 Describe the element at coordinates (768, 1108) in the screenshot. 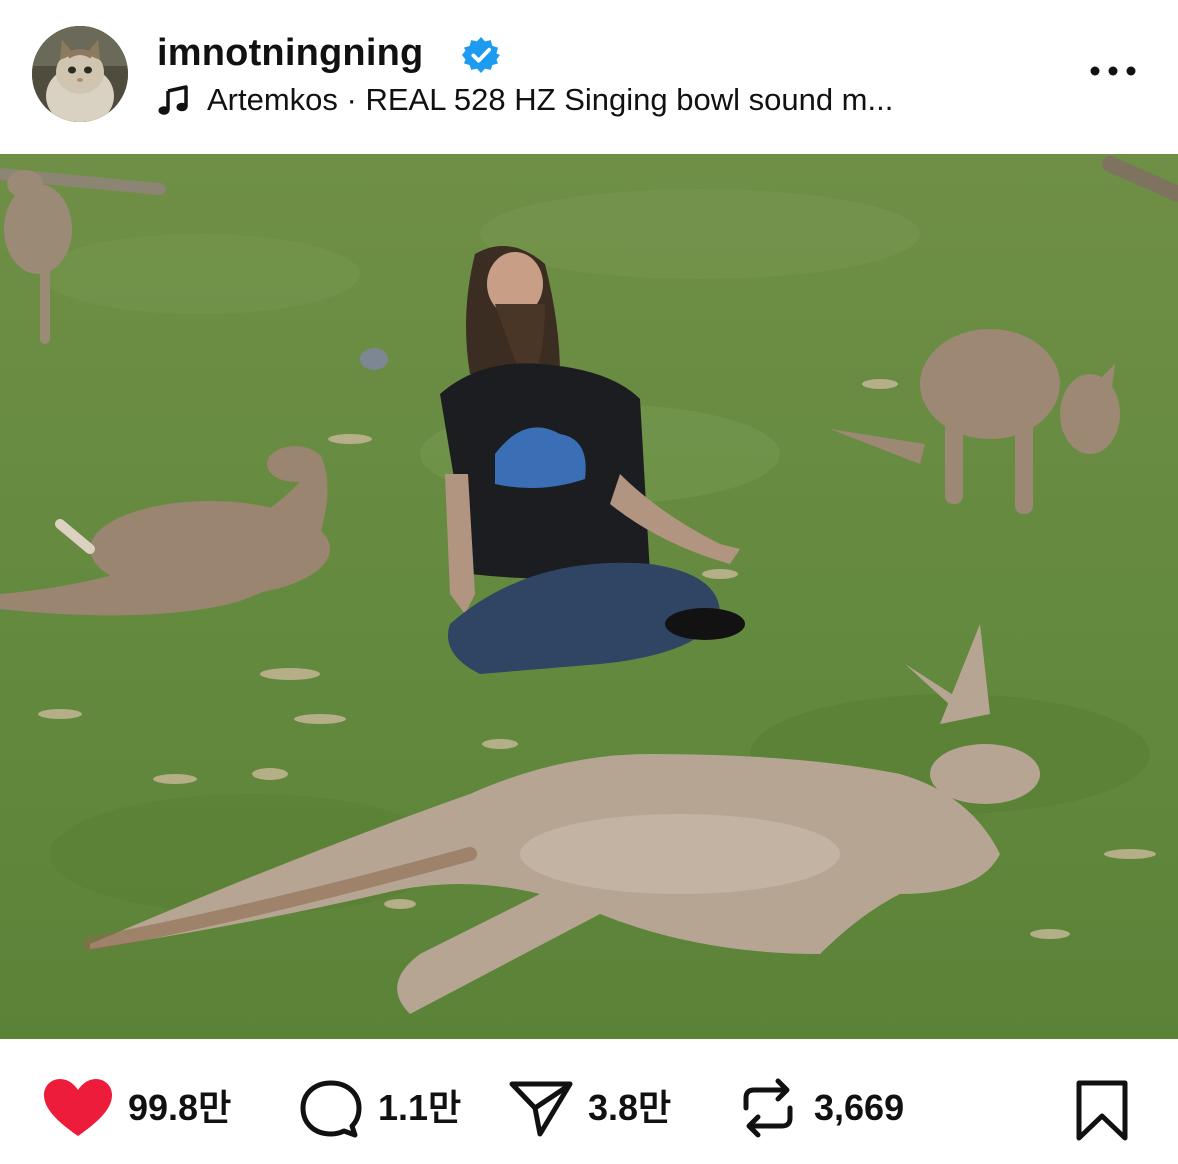

I see `repost-icon` at that location.